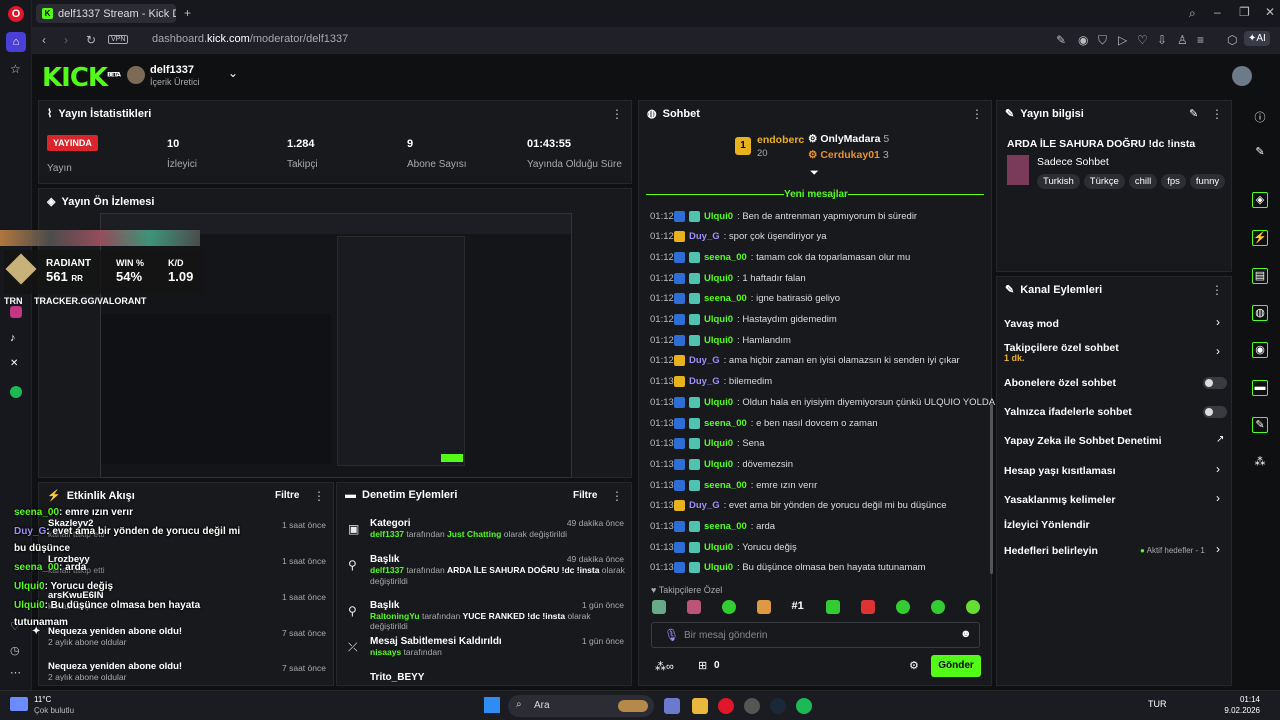 This screenshot has height=720, width=1280. What do you see at coordinates (81, 78) in the screenshot?
I see `kick-logo: KICKBETA` at bounding box center [81, 78].